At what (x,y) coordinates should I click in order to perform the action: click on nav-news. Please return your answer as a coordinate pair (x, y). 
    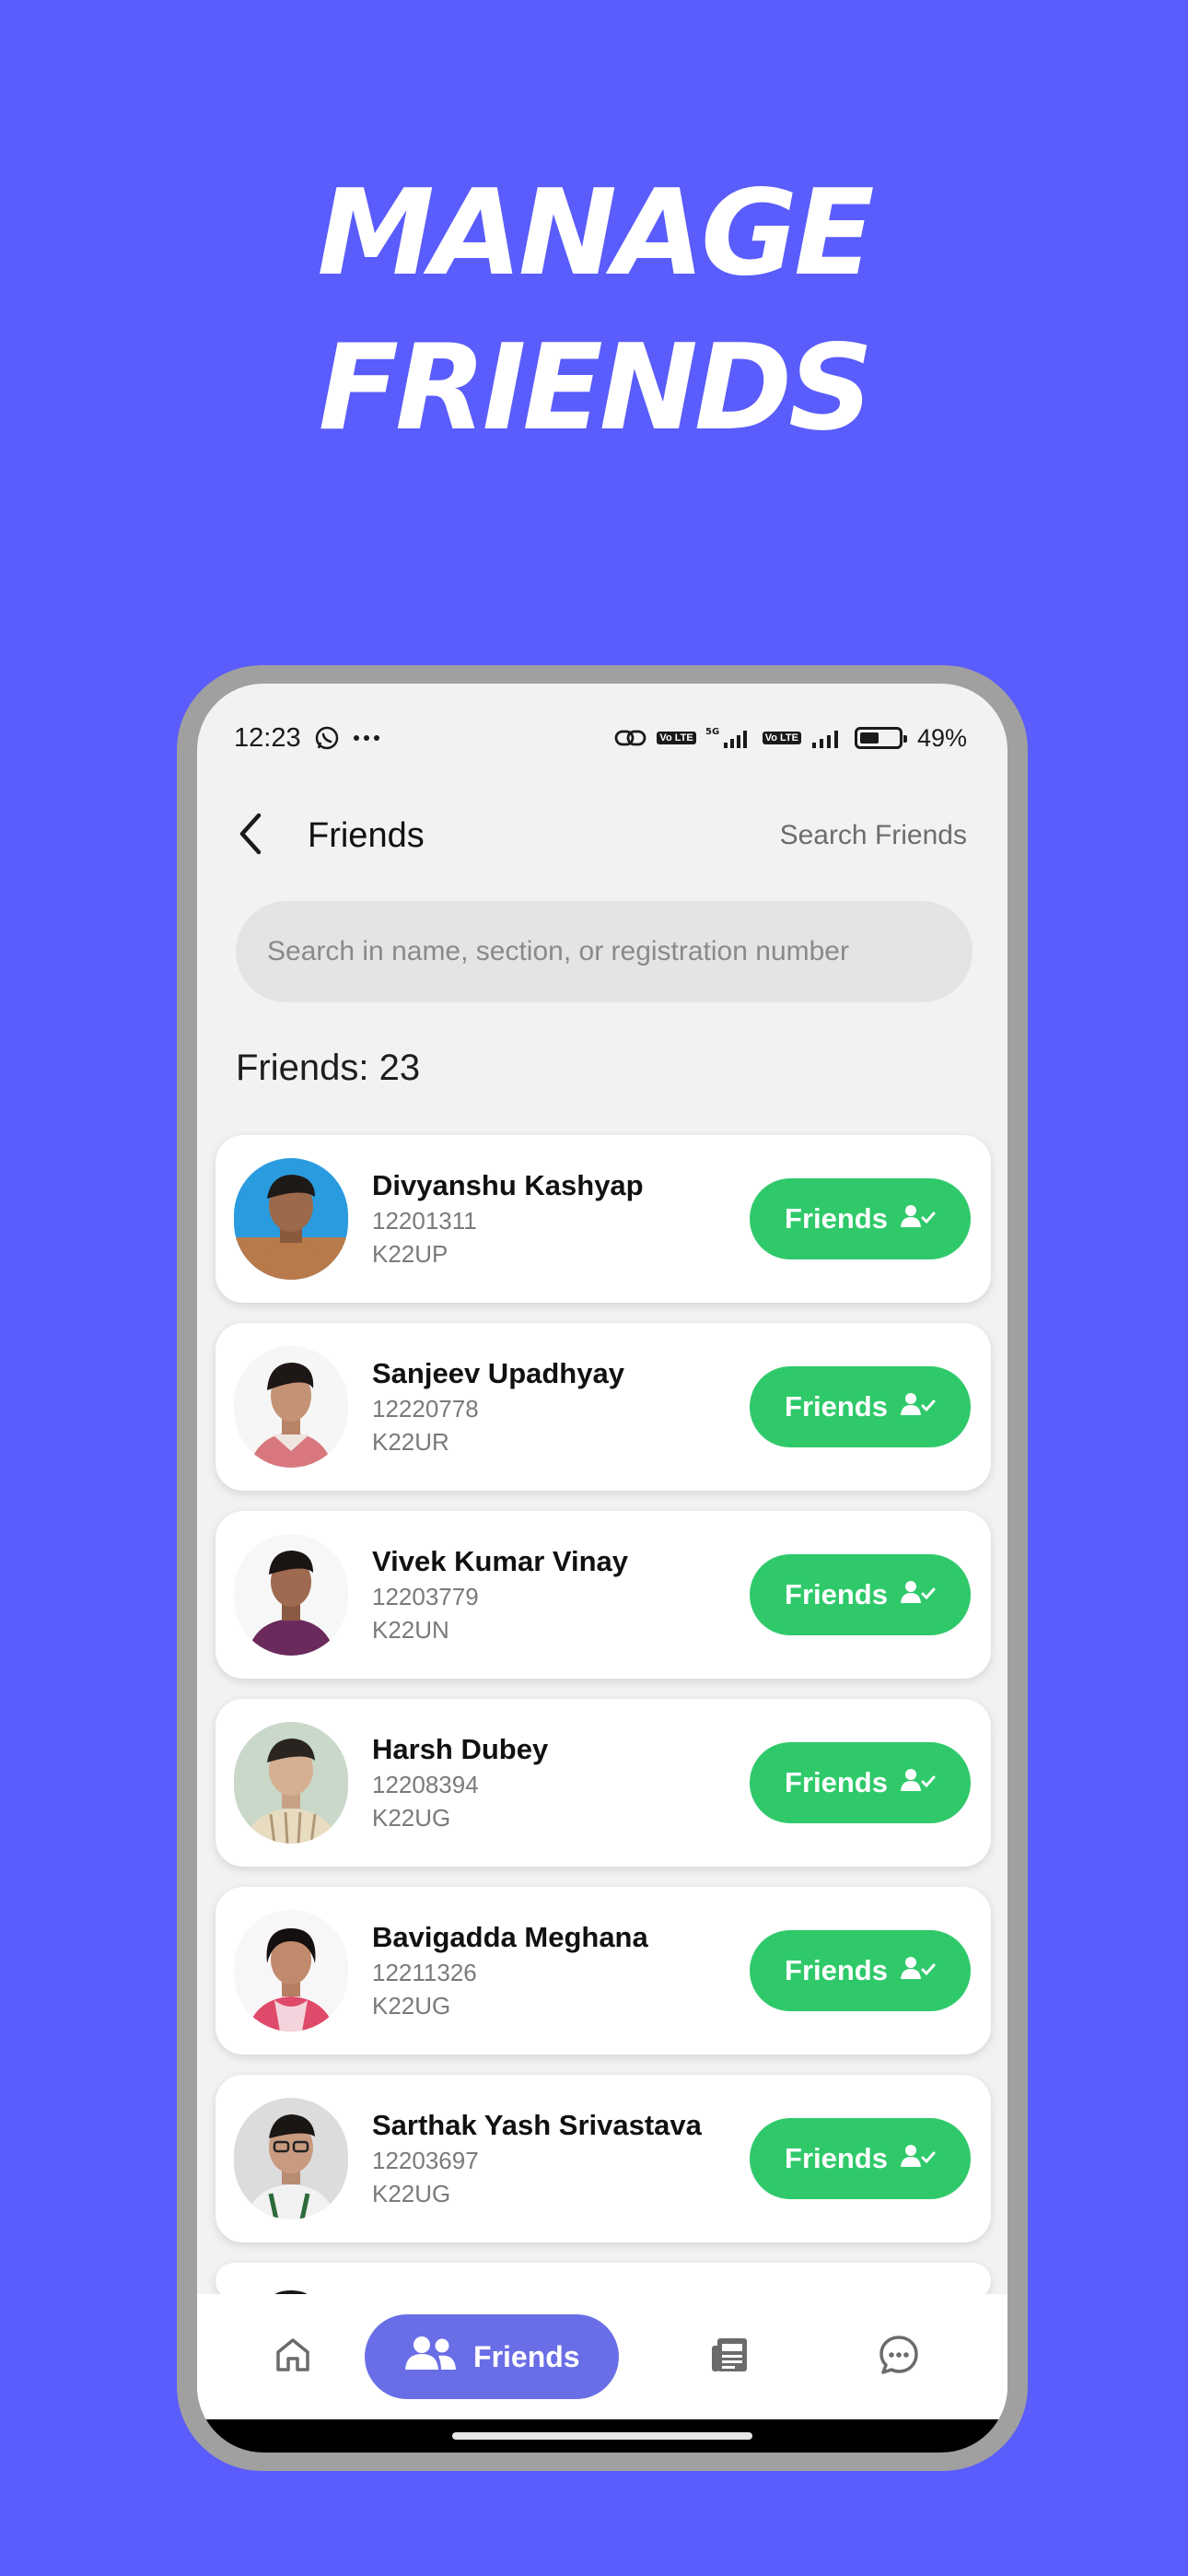
    Looking at the image, I should click on (731, 2357).